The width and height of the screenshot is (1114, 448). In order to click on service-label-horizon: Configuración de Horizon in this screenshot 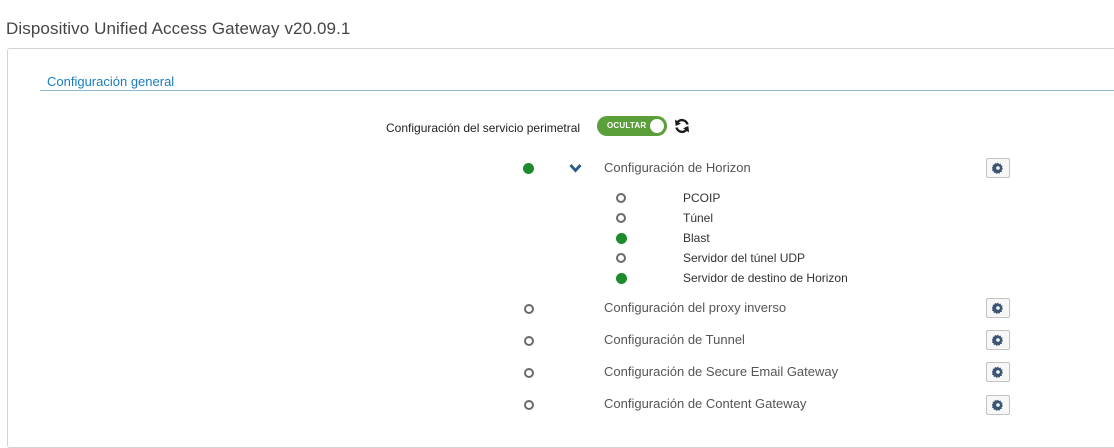, I will do `click(677, 167)`.